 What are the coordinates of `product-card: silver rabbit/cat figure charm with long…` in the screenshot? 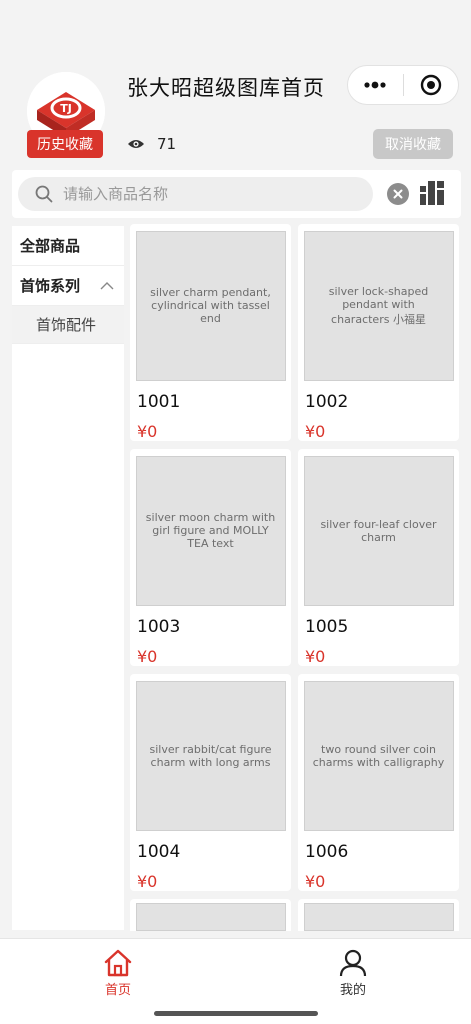 It's located at (210, 782).